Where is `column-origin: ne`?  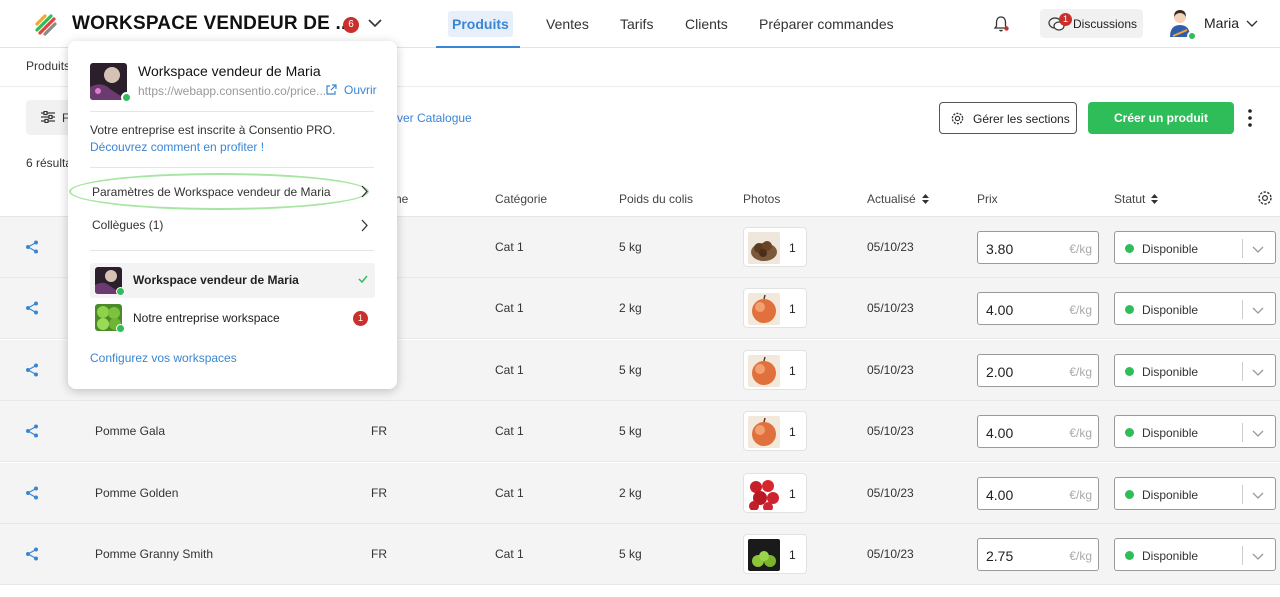 column-origin: ne is located at coordinates (401, 199).